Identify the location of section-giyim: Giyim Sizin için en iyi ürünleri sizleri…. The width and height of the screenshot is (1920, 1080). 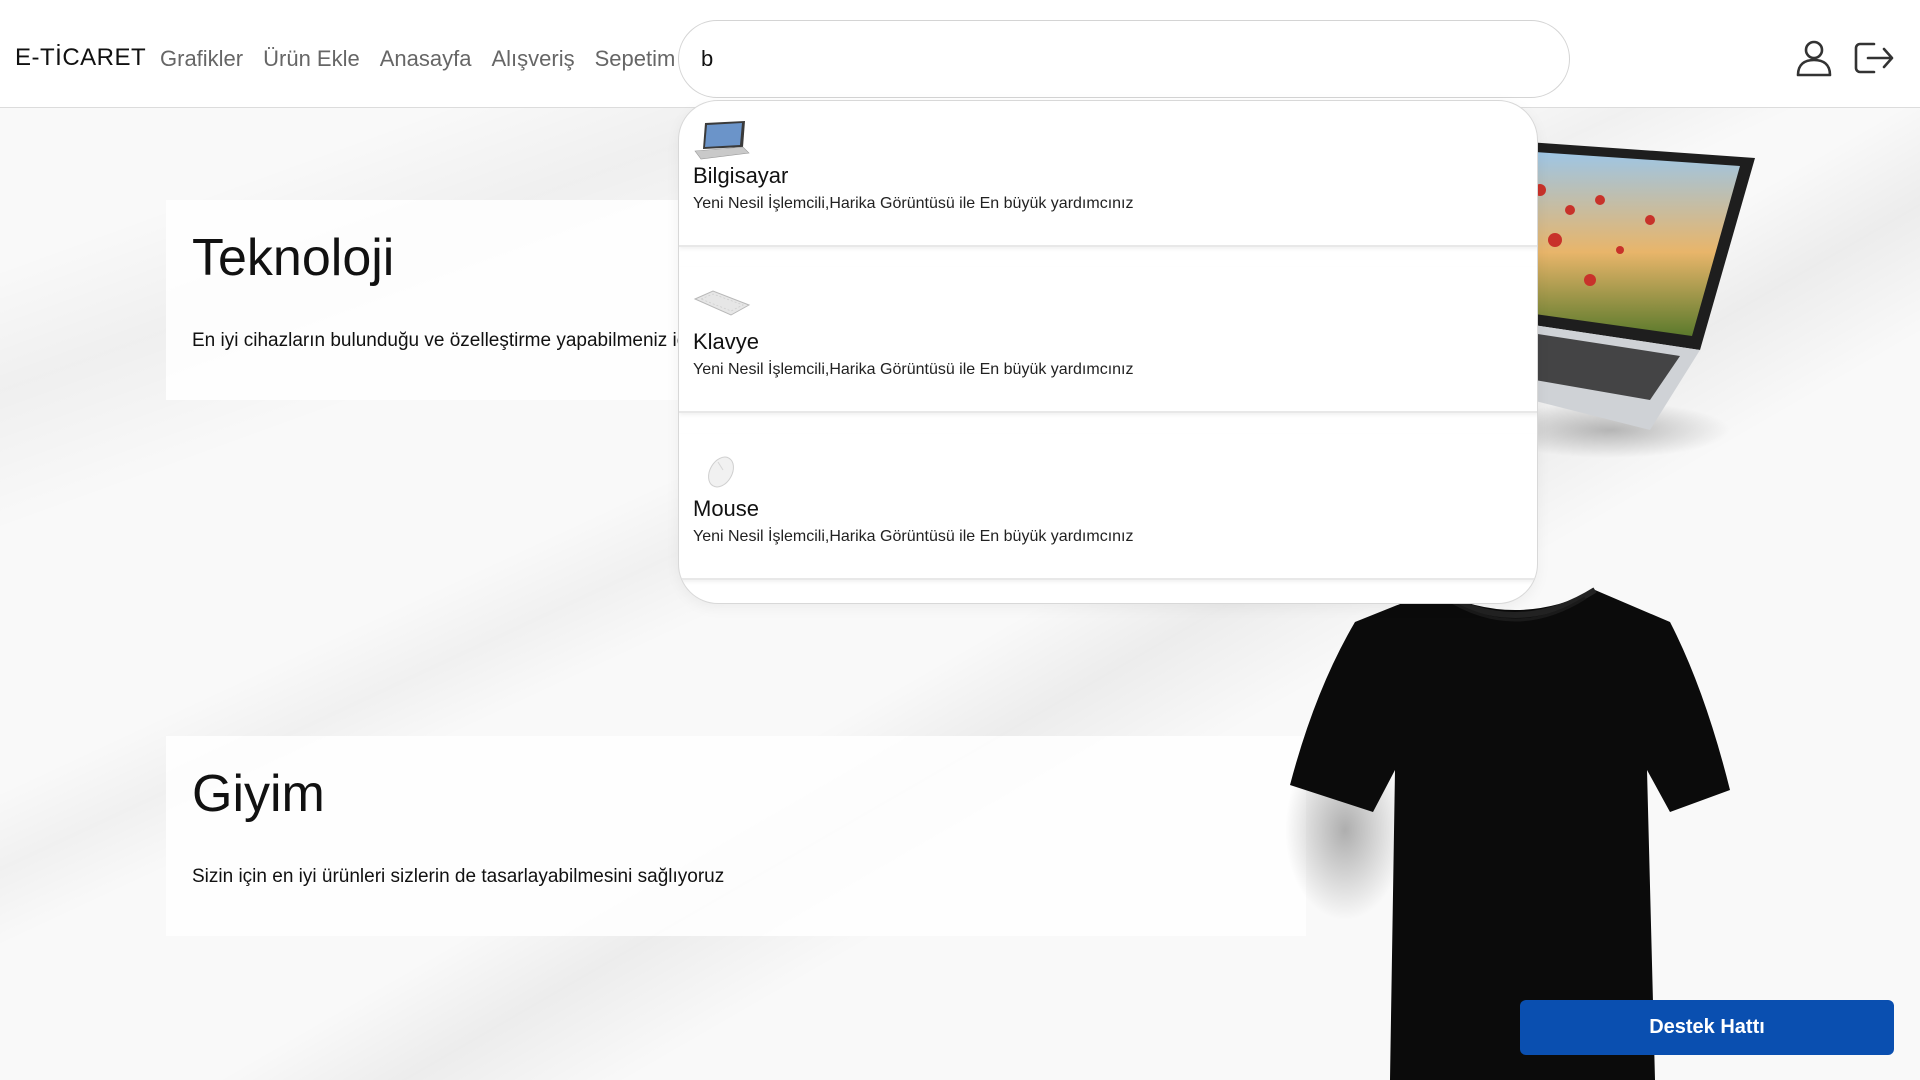
(736, 836).